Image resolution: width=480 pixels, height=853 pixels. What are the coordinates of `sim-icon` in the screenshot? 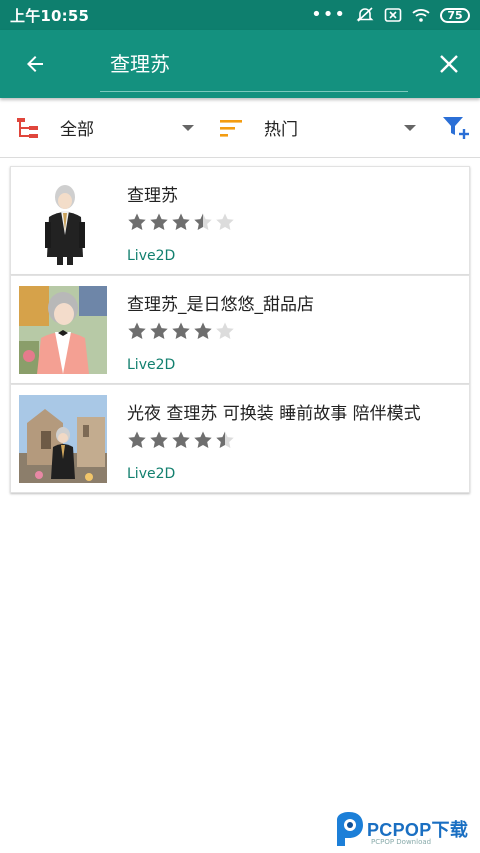 It's located at (393, 15).